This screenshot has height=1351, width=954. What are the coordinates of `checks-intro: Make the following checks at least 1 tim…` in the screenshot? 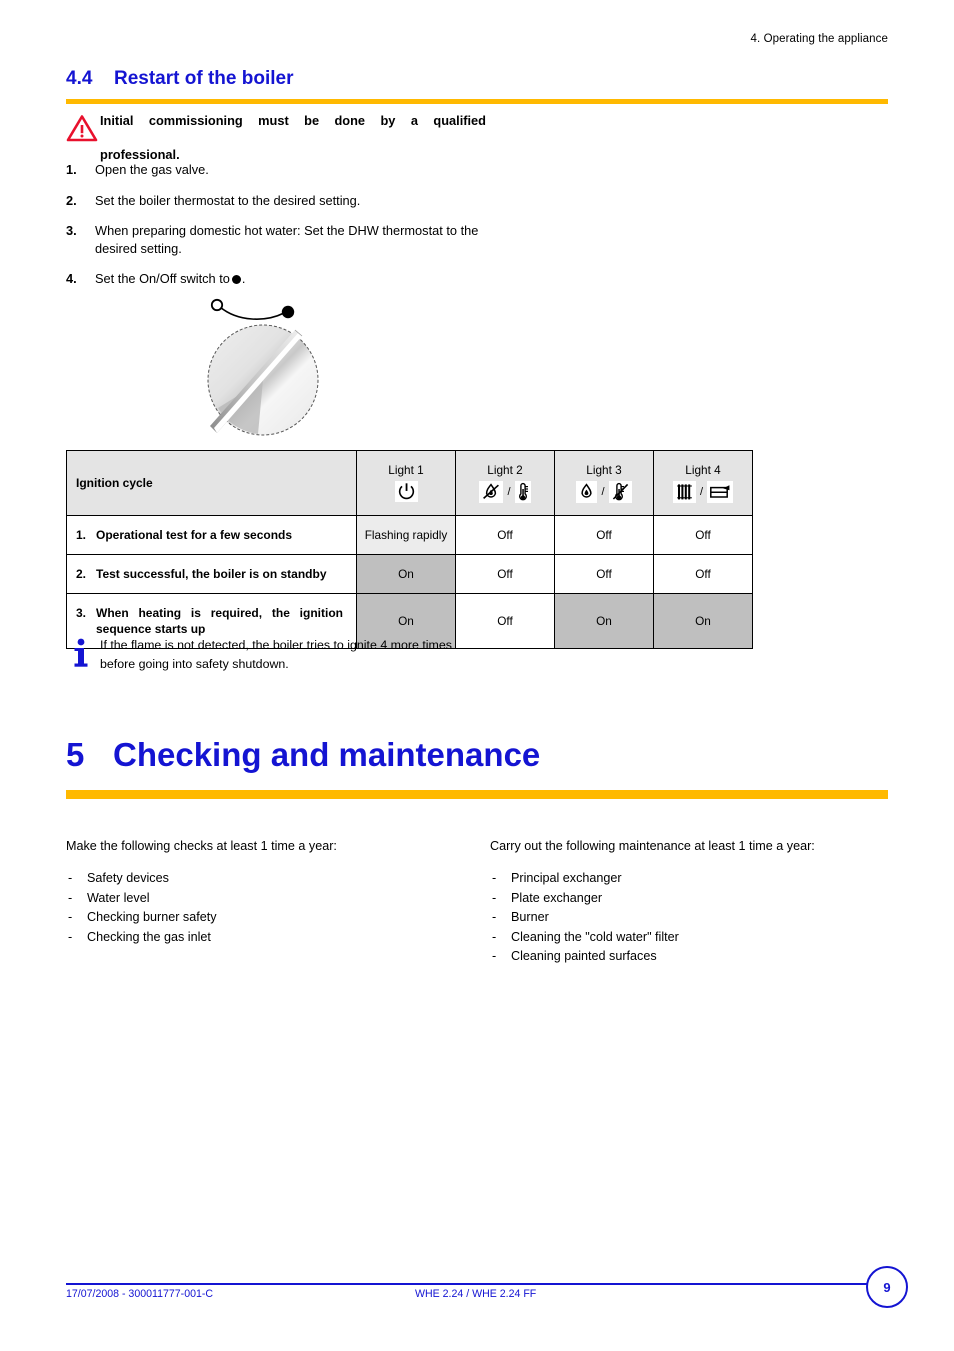 It's located at (201, 846).